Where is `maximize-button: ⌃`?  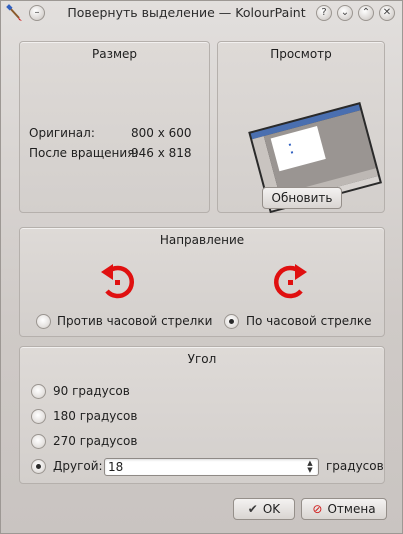 maximize-button: ⌃ is located at coordinates (366, 13).